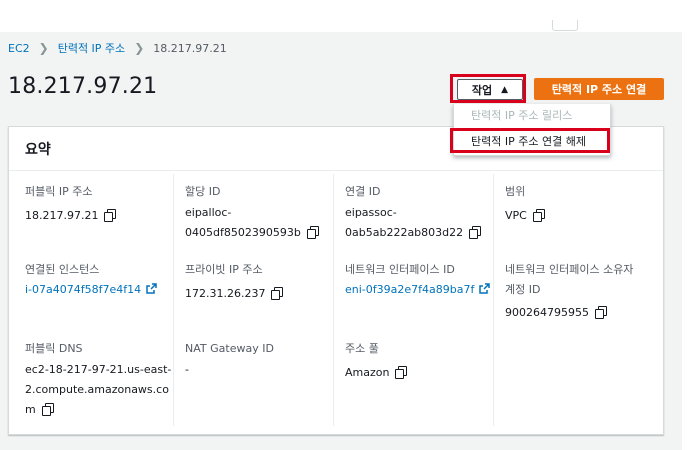 This screenshot has height=450, width=700. What do you see at coordinates (30, 409) in the screenshot?
I see `public-dns-value-line3: m` at bounding box center [30, 409].